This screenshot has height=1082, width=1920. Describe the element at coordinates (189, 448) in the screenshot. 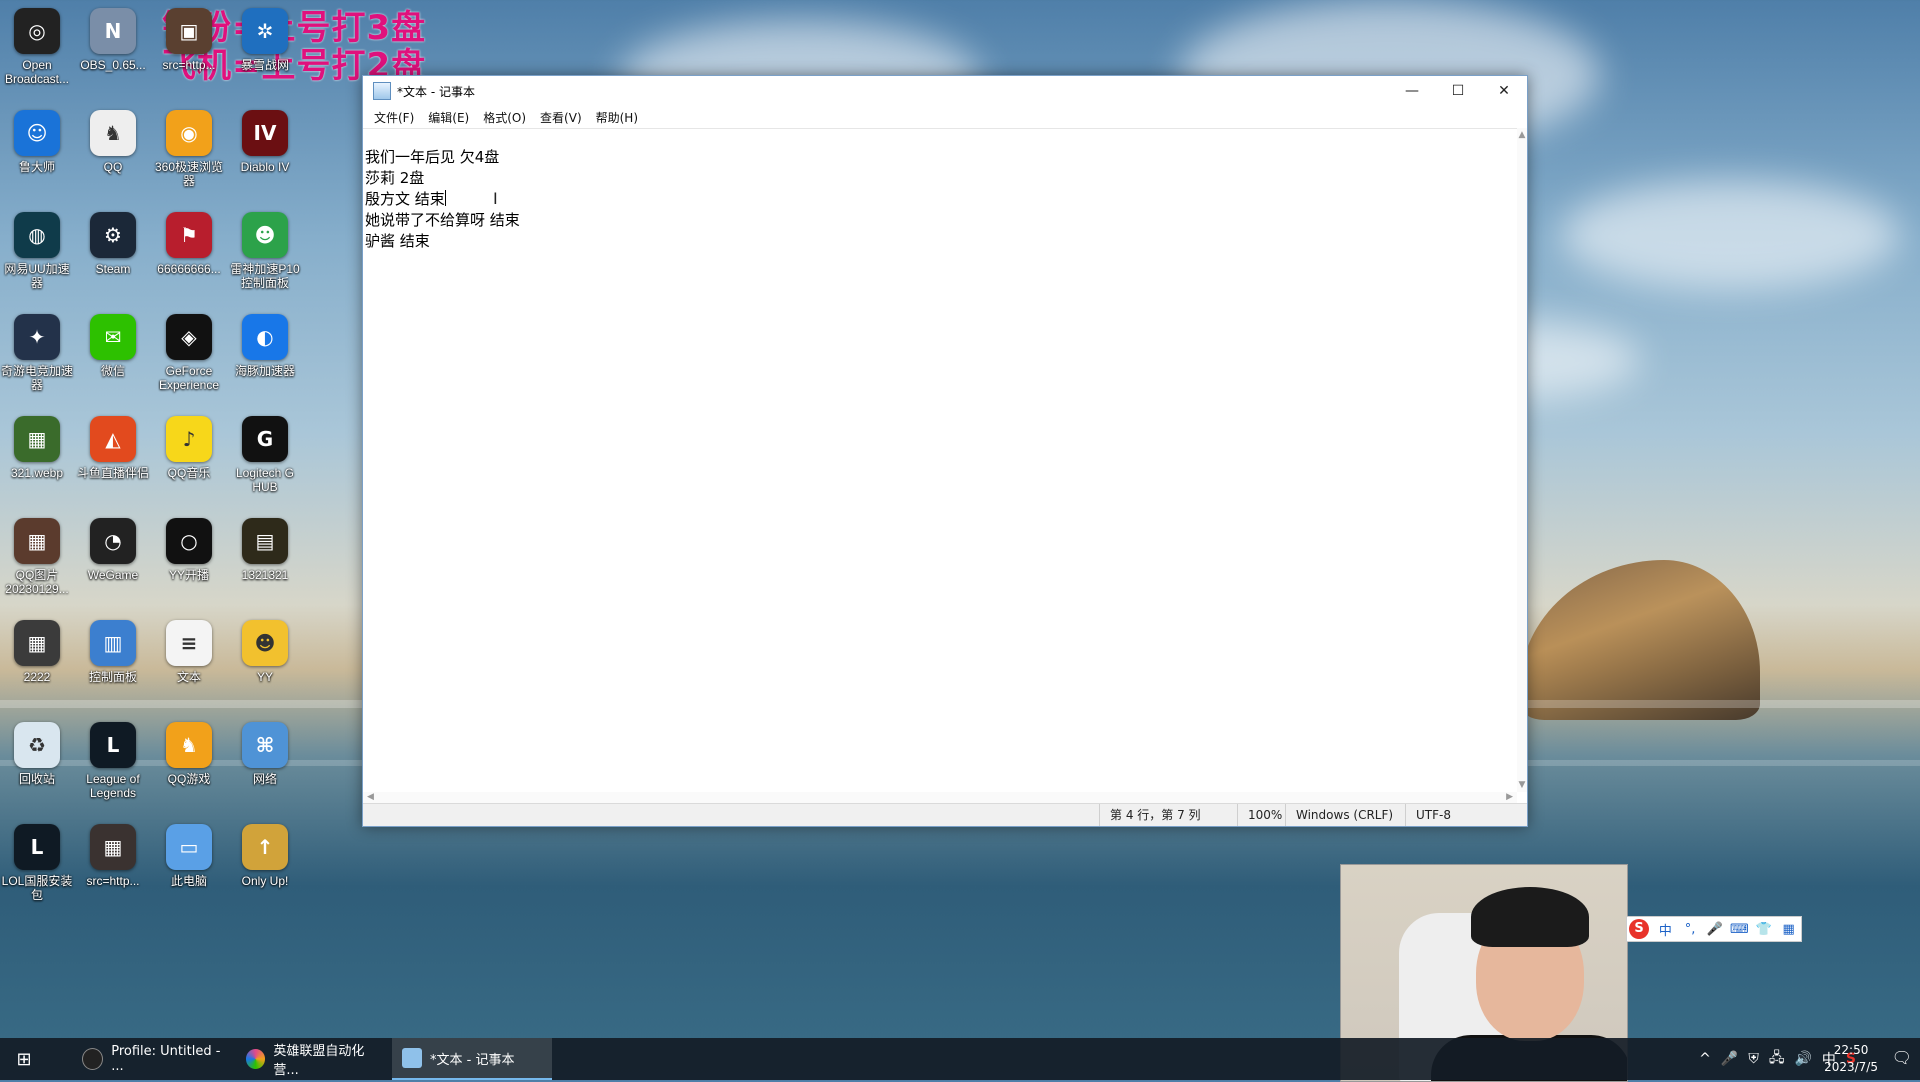

I see `desktop-icon: ♪ QQ音乐` at that location.